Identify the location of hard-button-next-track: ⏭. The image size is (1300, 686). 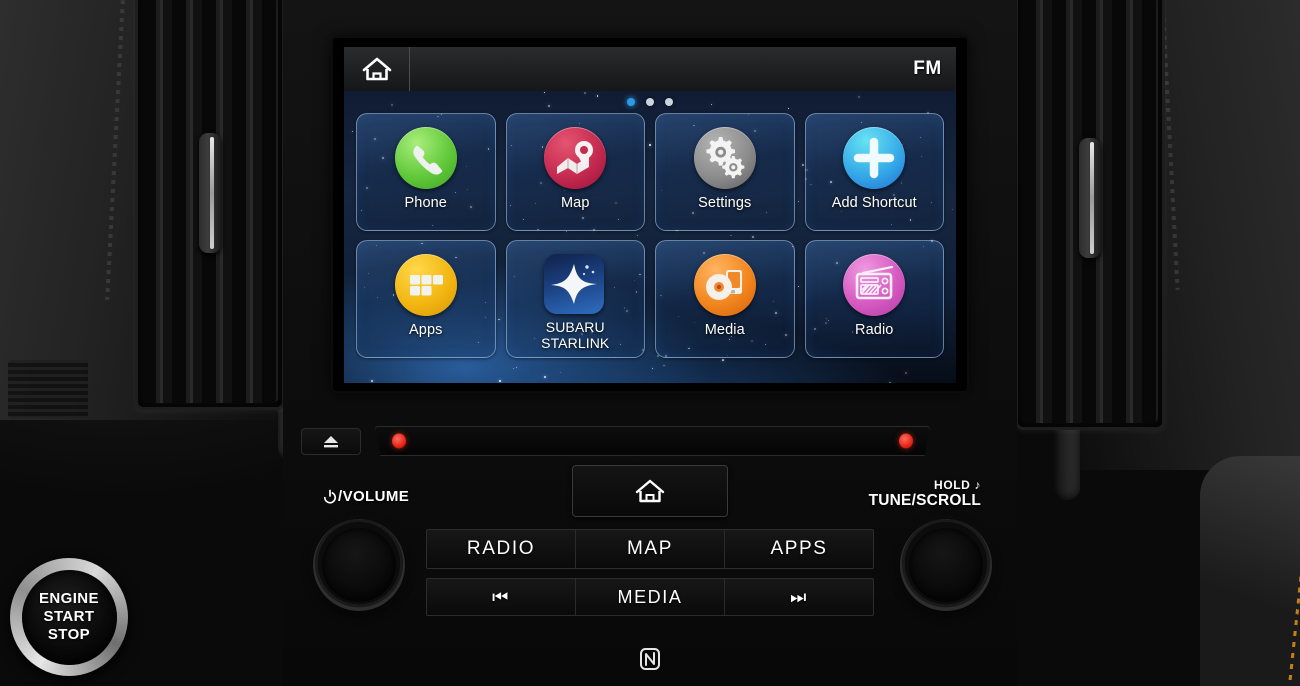
(799, 597).